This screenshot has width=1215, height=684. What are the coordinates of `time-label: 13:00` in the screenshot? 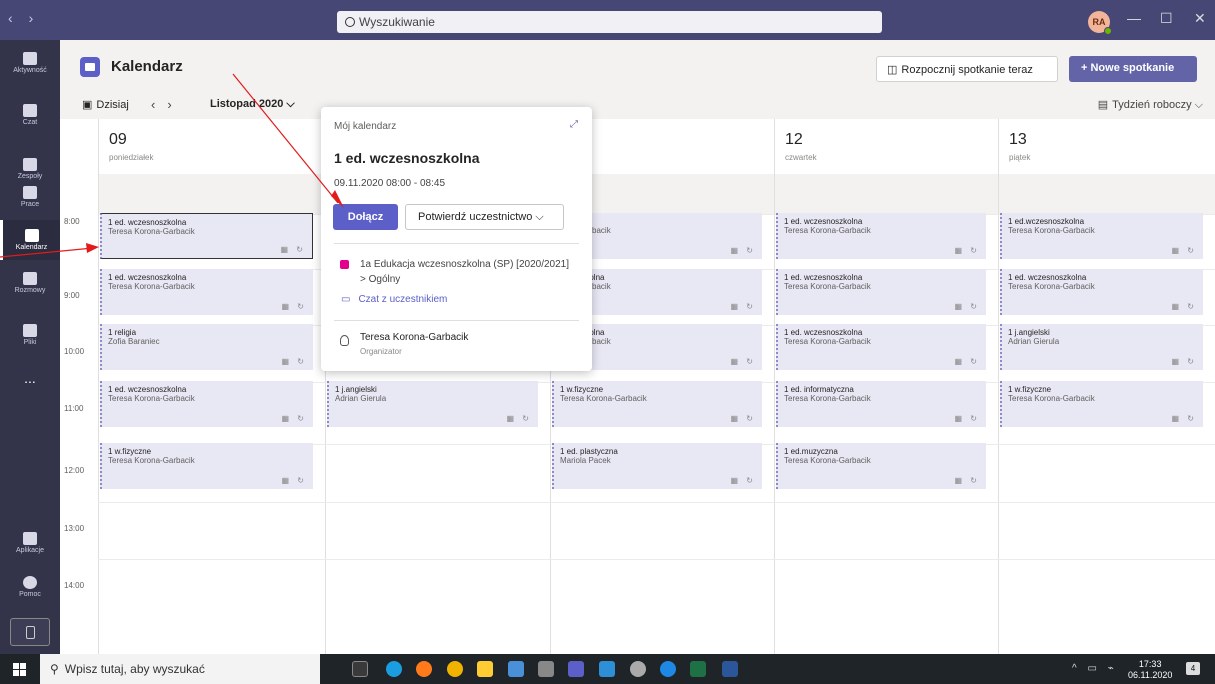 It's located at (74, 528).